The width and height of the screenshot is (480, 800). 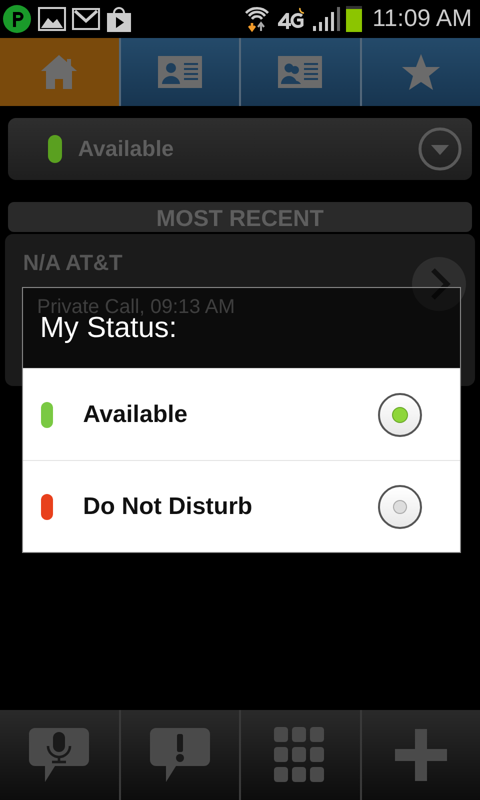 What do you see at coordinates (180, 72) in the screenshot?
I see `contact-card-icon` at bounding box center [180, 72].